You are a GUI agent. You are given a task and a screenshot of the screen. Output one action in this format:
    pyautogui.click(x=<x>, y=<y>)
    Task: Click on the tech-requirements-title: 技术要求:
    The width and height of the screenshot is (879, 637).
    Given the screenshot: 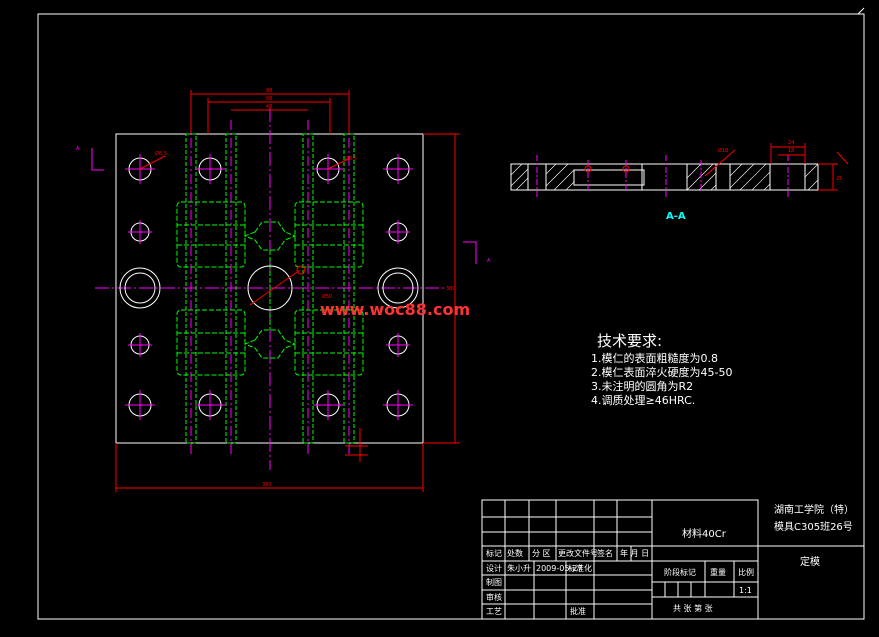 What is the action you would take?
    pyautogui.click(x=629, y=341)
    